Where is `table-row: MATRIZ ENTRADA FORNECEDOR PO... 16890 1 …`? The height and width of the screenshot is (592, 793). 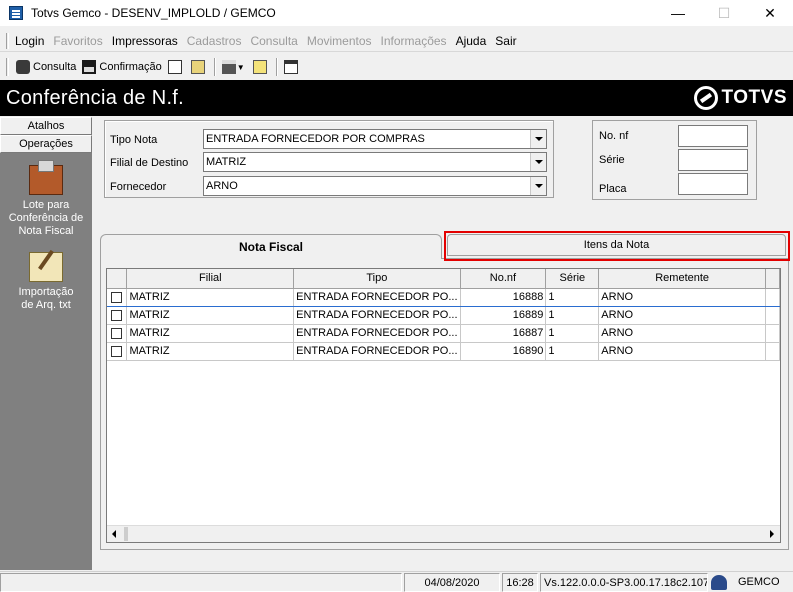
table-row: MATRIZ ENTRADA FORNECEDOR PO... 16890 1 … is located at coordinates (443, 351).